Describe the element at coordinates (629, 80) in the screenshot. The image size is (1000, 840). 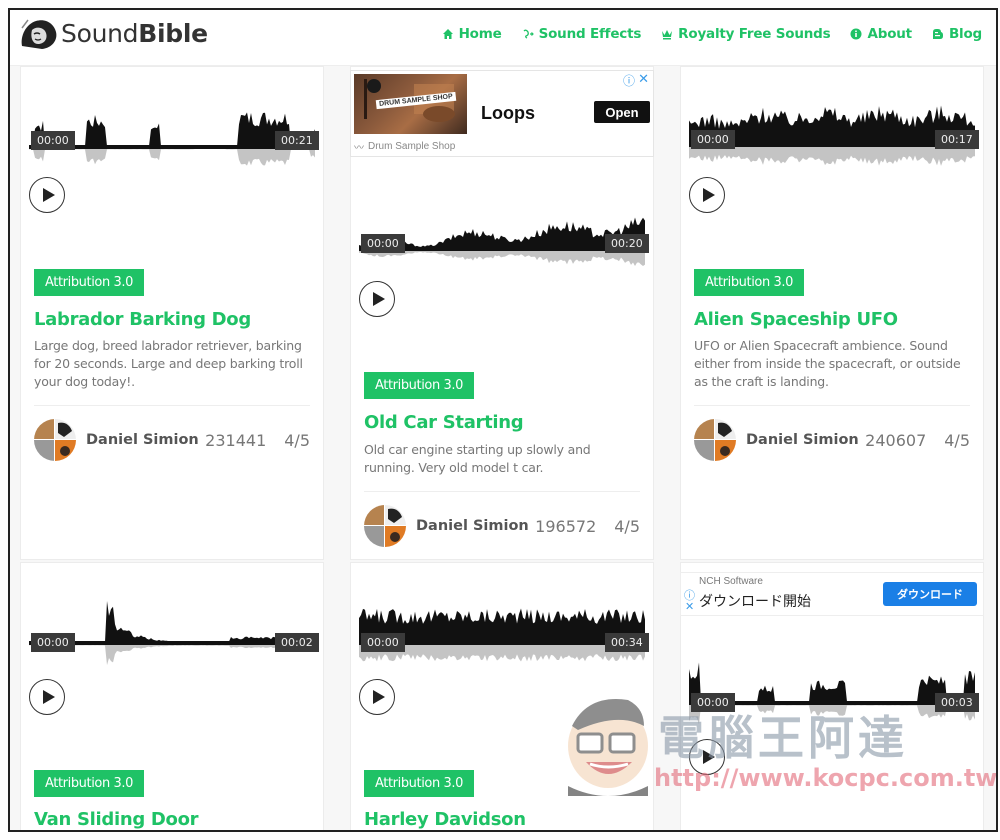
I see `ad-info-icon: ⓘ` at that location.